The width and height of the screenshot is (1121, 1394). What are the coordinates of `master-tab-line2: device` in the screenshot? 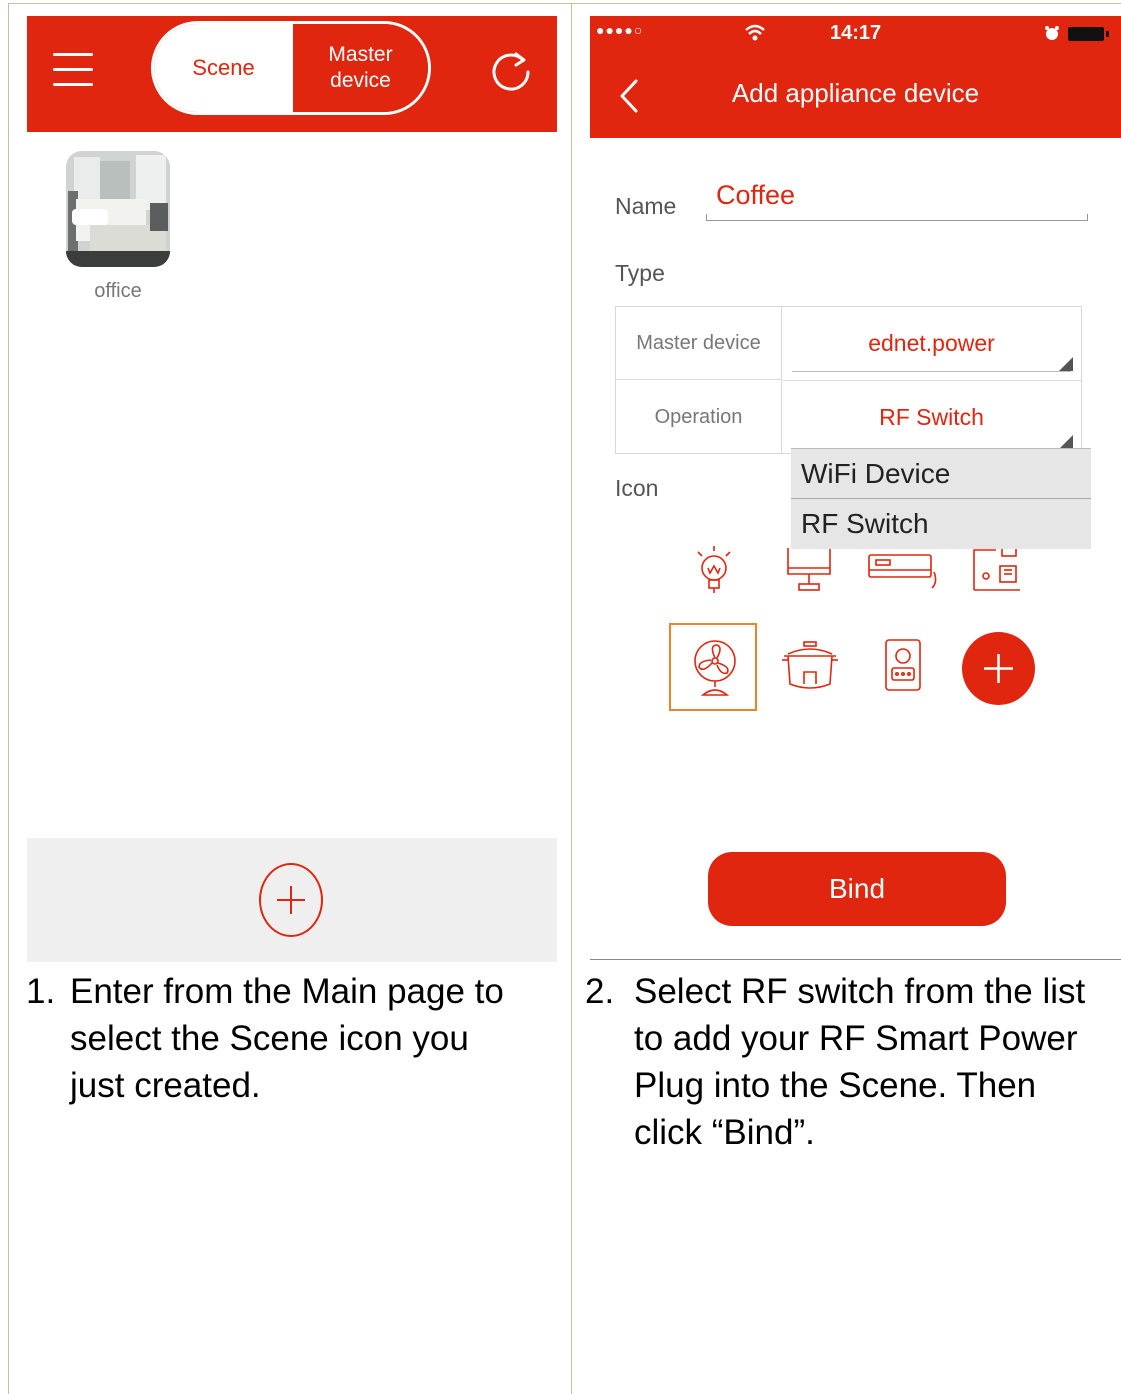 It's located at (360, 80).